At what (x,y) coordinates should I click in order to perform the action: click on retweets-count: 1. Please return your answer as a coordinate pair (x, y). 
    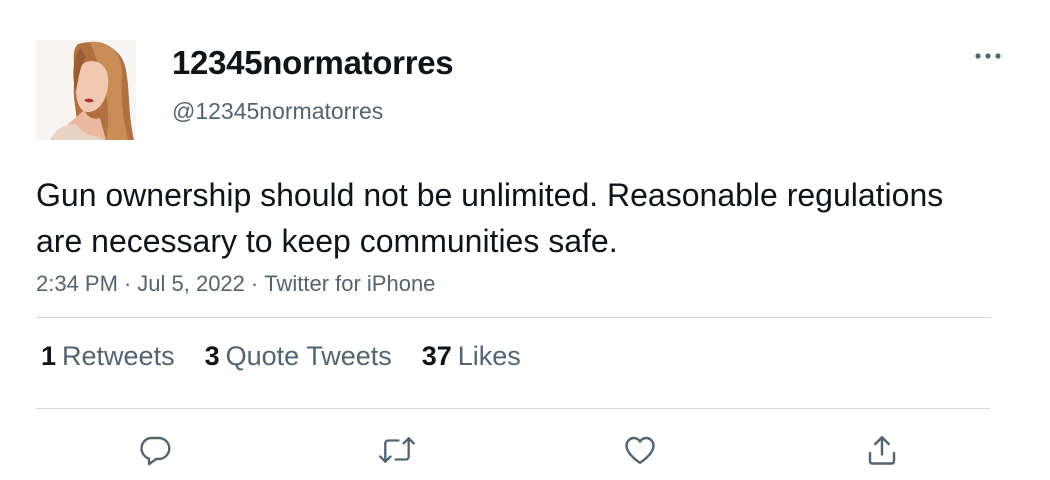
    Looking at the image, I should click on (49, 356).